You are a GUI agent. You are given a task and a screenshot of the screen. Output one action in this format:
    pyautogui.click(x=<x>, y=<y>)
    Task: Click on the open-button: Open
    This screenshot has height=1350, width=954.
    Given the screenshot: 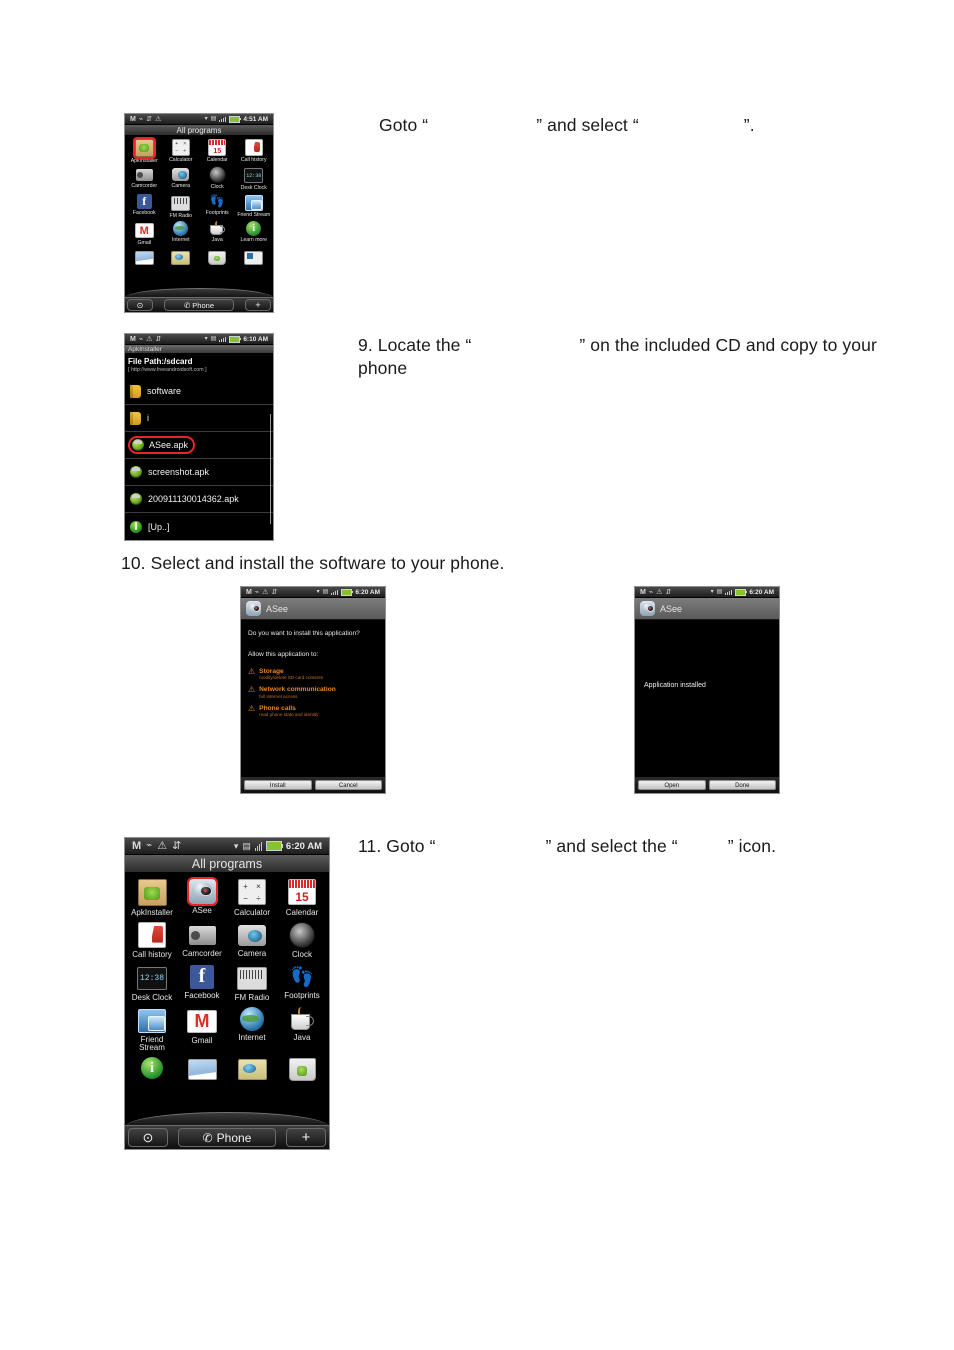 What is the action you would take?
    pyautogui.click(x=672, y=785)
    